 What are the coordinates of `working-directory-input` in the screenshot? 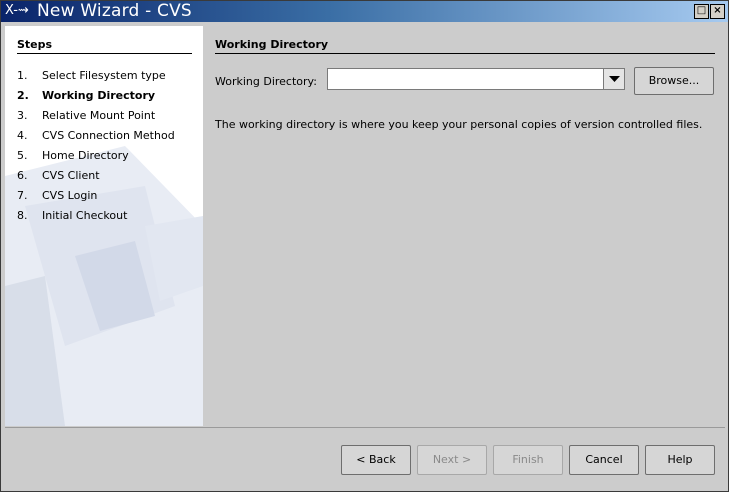 It's located at (465, 79).